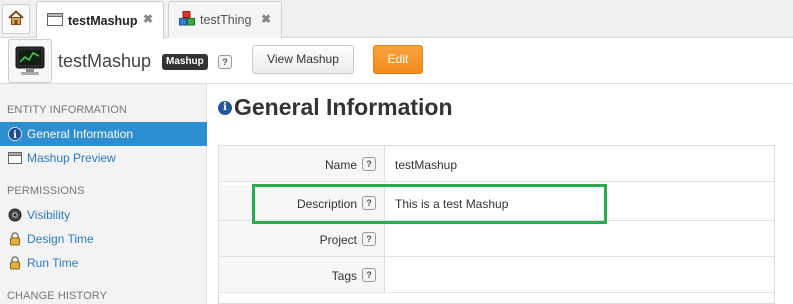 The height and width of the screenshot is (304, 793). What do you see at coordinates (103, 263) in the screenshot?
I see `sidebar-item-run-time: Run Time` at bounding box center [103, 263].